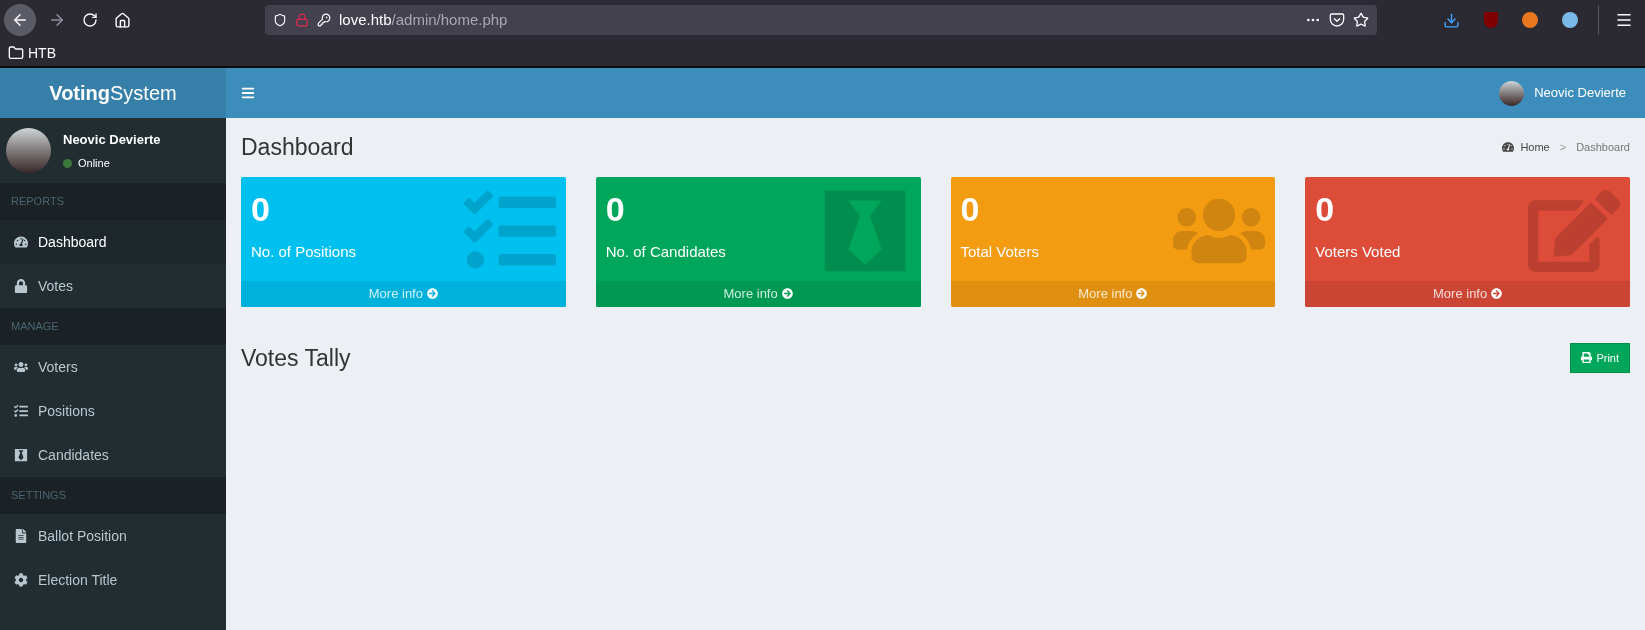 The width and height of the screenshot is (1645, 630). I want to click on star-icon, so click(1361, 20).